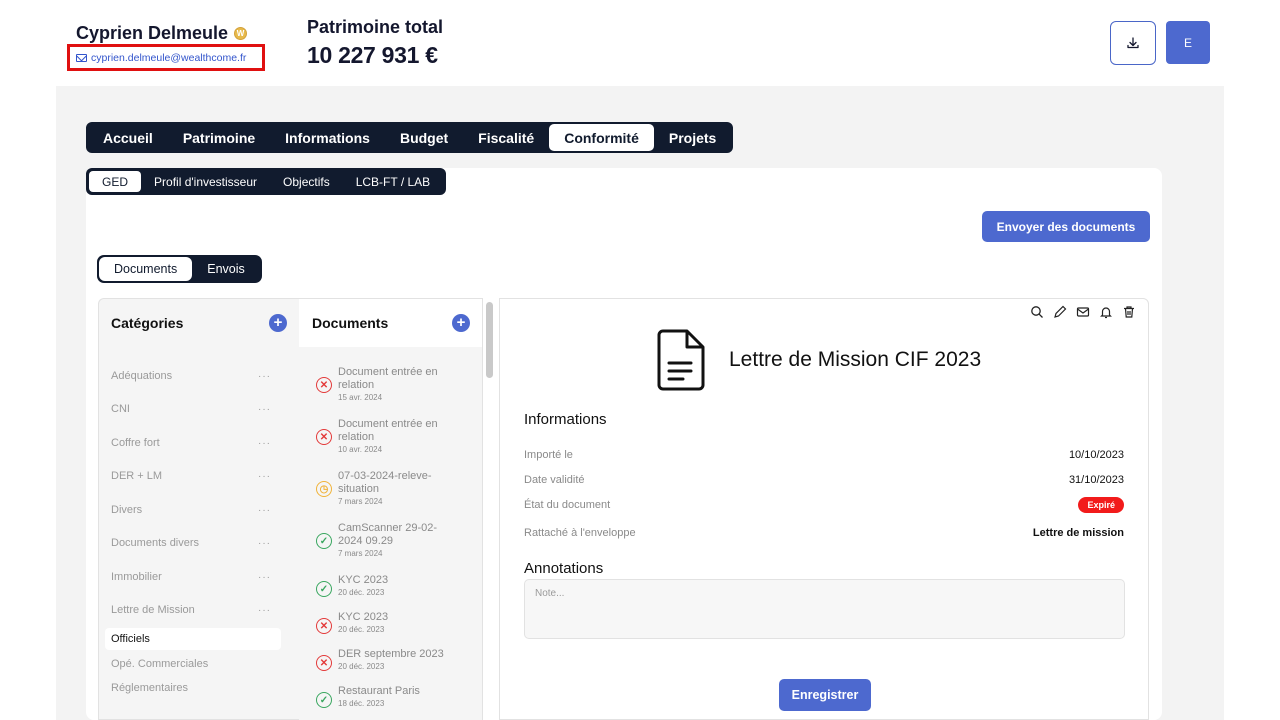 Image resolution: width=1280 pixels, height=720 pixels. What do you see at coordinates (278, 323) in the screenshot?
I see `add-category-button: +` at bounding box center [278, 323].